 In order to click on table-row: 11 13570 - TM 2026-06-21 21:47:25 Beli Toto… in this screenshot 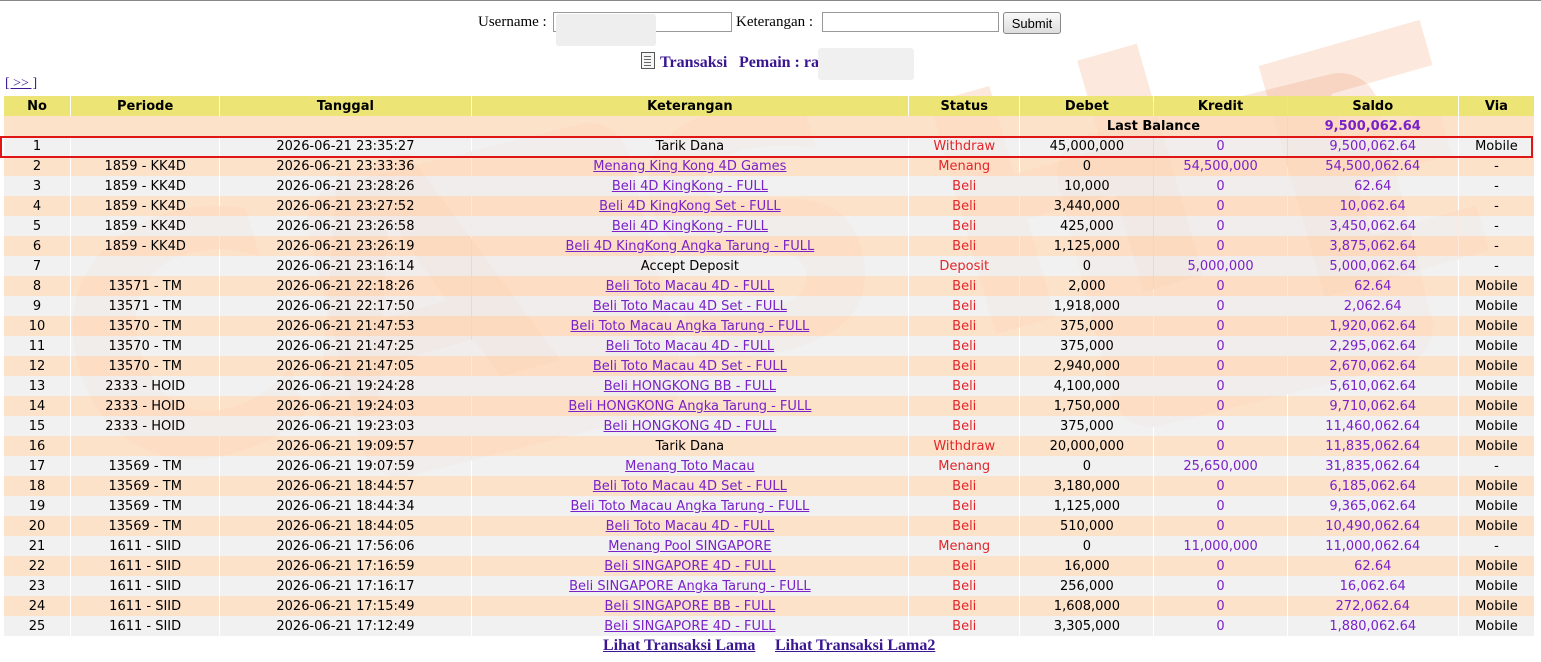, I will do `click(769, 346)`.